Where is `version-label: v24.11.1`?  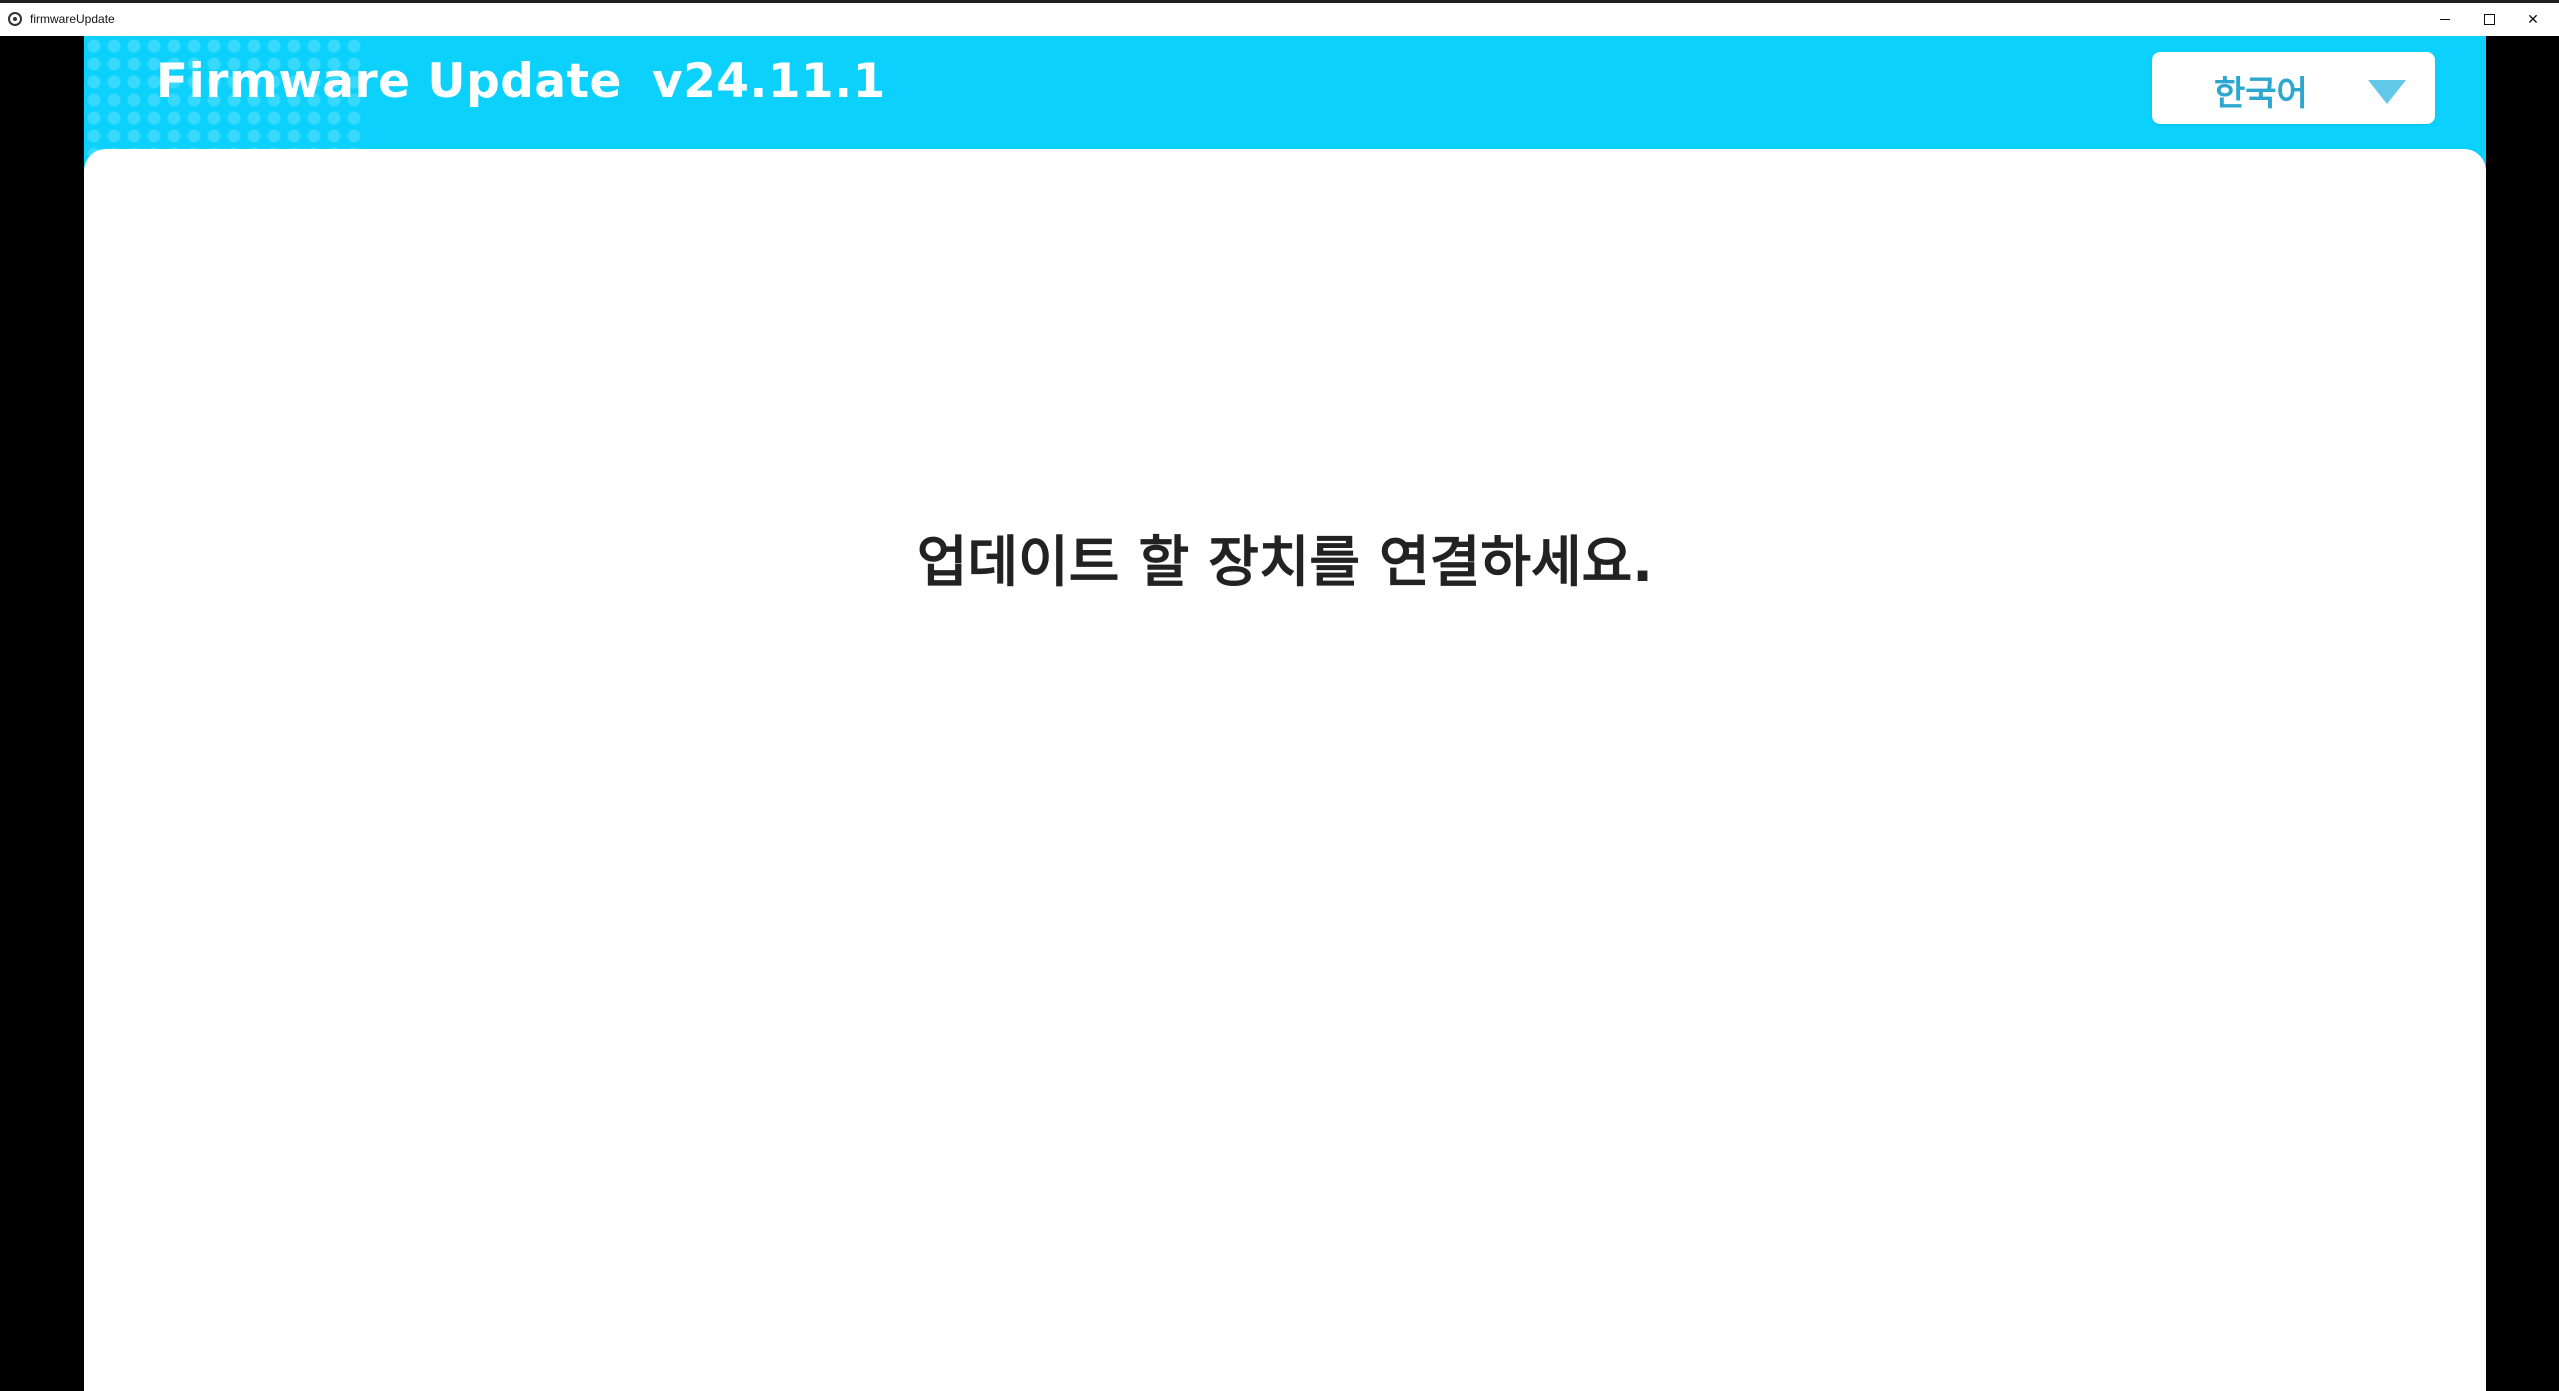 version-label: v24.11.1 is located at coordinates (768, 81).